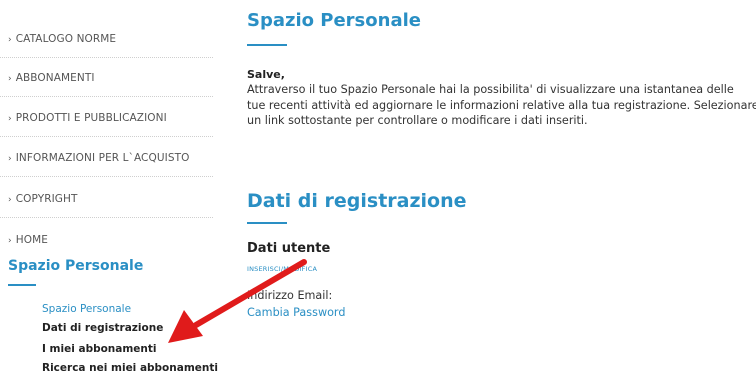  What do you see at coordinates (102, 328) in the screenshot?
I see `sub-item-dati-registrazione: Dati di registrazione` at bounding box center [102, 328].